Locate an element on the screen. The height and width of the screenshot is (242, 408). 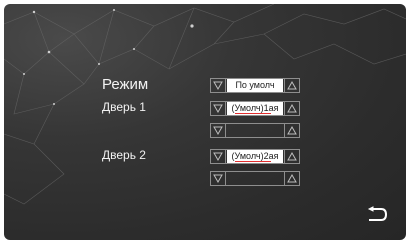
door1-label: Дверь 1 is located at coordinates (124, 107).